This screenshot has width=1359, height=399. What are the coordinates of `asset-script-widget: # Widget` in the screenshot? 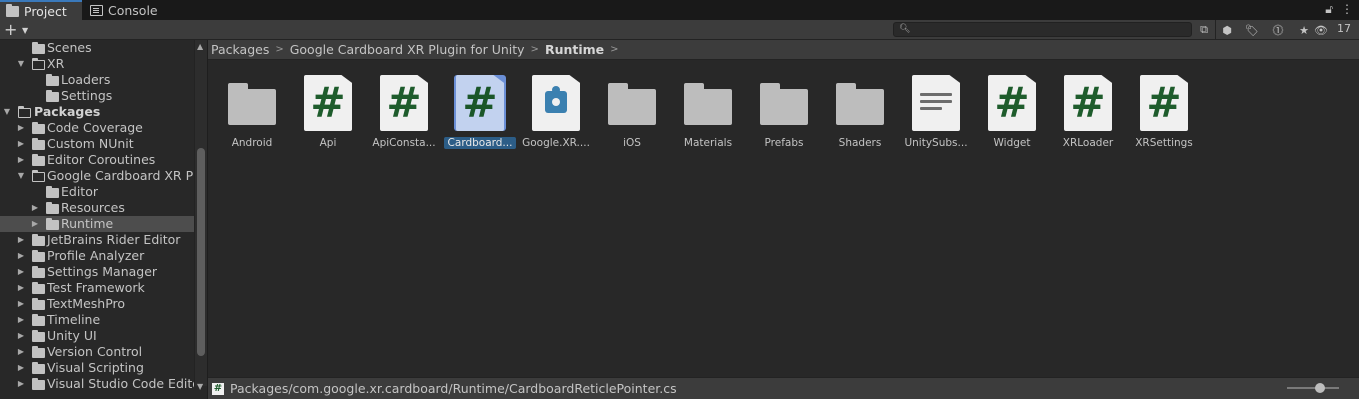 It's located at (1012, 115).